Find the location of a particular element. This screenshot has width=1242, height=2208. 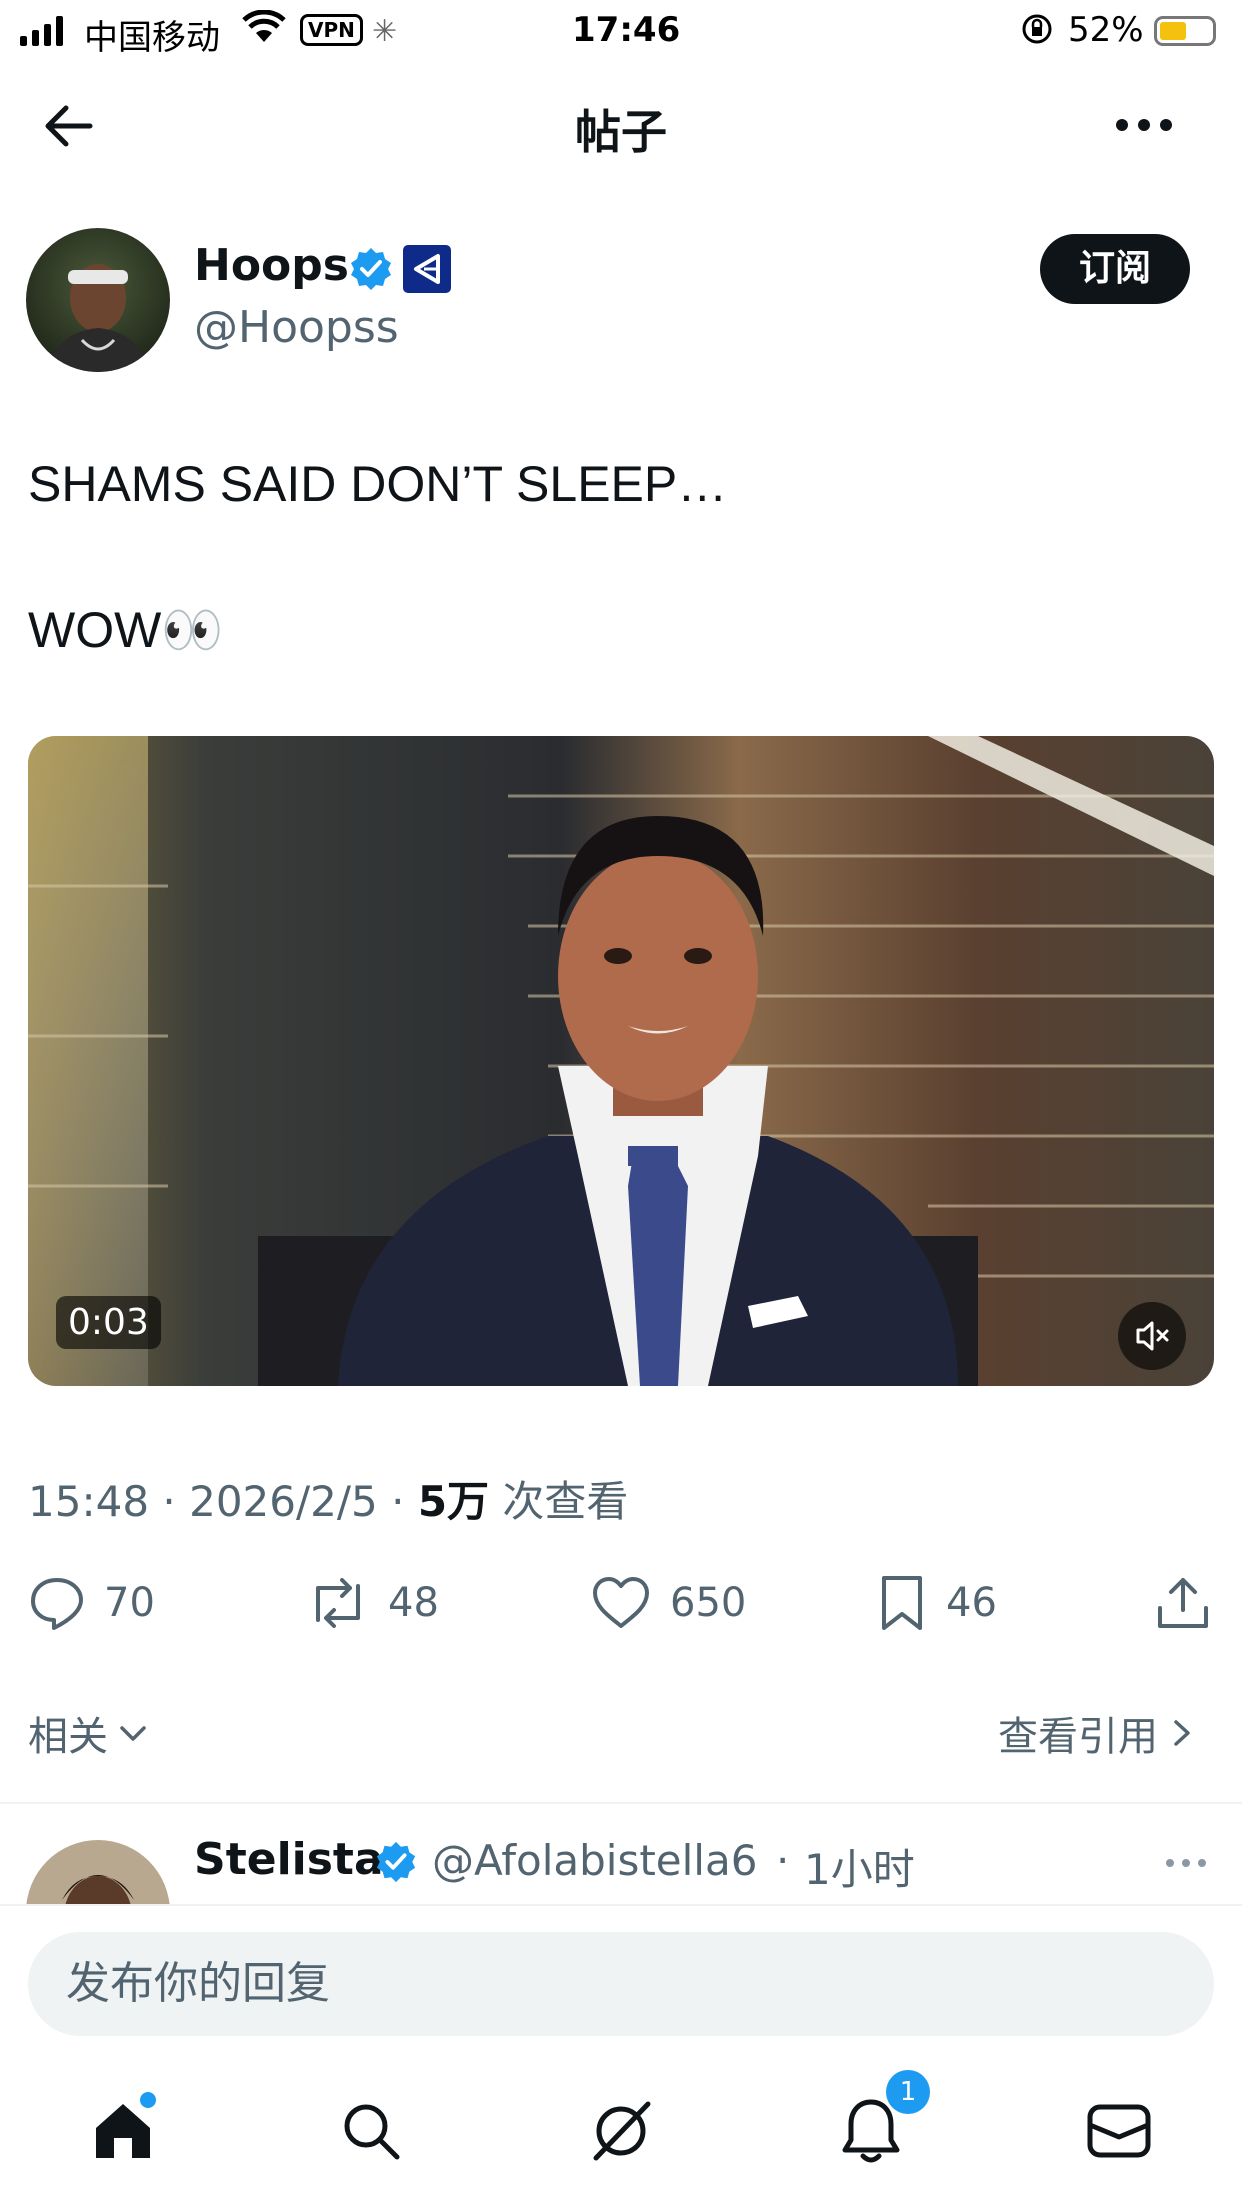

back-arrow-icon is located at coordinates (68, 126).